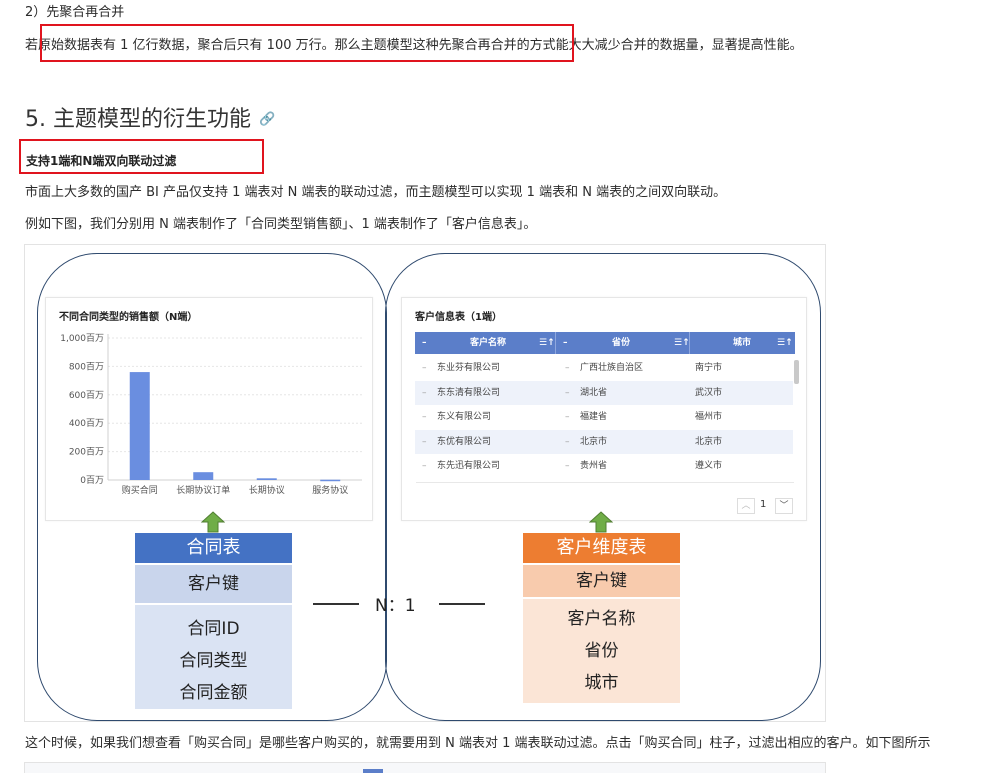 This screenshot has height=773, width=993. I want to click on cell-customer-name: 东先迅有限公司, so click(469, 466).